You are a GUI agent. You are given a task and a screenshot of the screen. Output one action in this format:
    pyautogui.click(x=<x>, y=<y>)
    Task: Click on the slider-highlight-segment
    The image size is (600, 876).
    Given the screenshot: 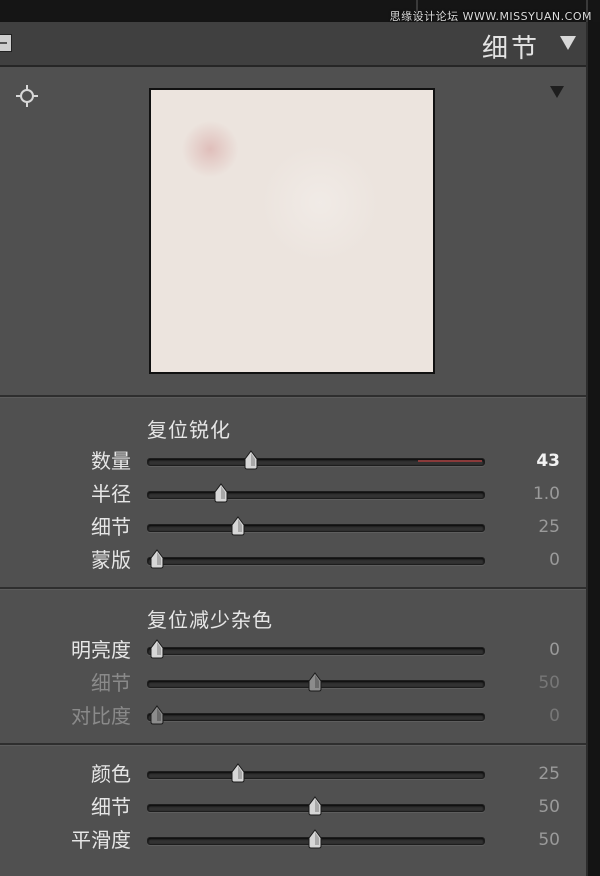 What is the action you would take?
    pyautogui.click(x=450, y=461)
    